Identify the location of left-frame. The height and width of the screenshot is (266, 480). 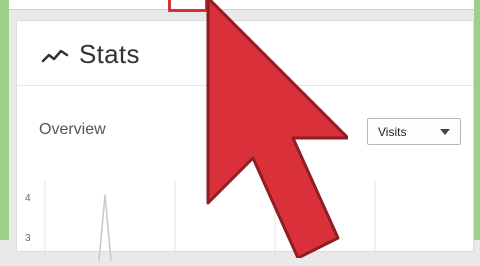
(4, 120).